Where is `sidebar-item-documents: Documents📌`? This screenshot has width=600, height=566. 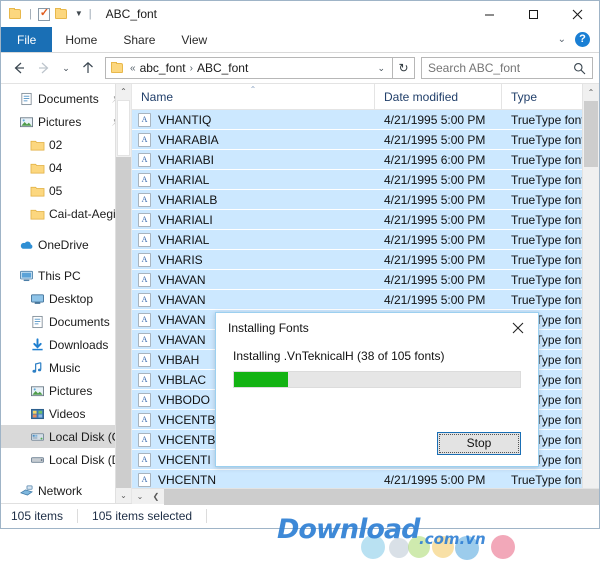 sidebar-item-documents: Documents📌 is located at coordinates (66, 98).